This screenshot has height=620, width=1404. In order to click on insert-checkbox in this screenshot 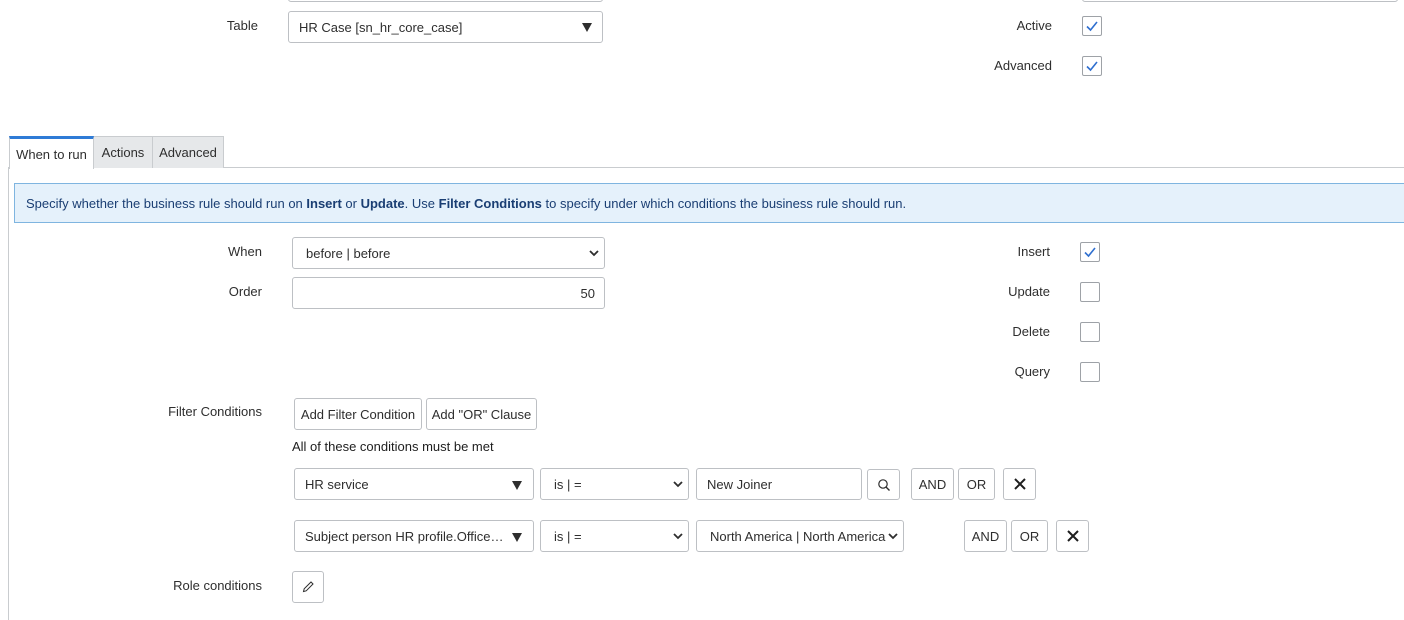, I will do `click(1090, 252)`.